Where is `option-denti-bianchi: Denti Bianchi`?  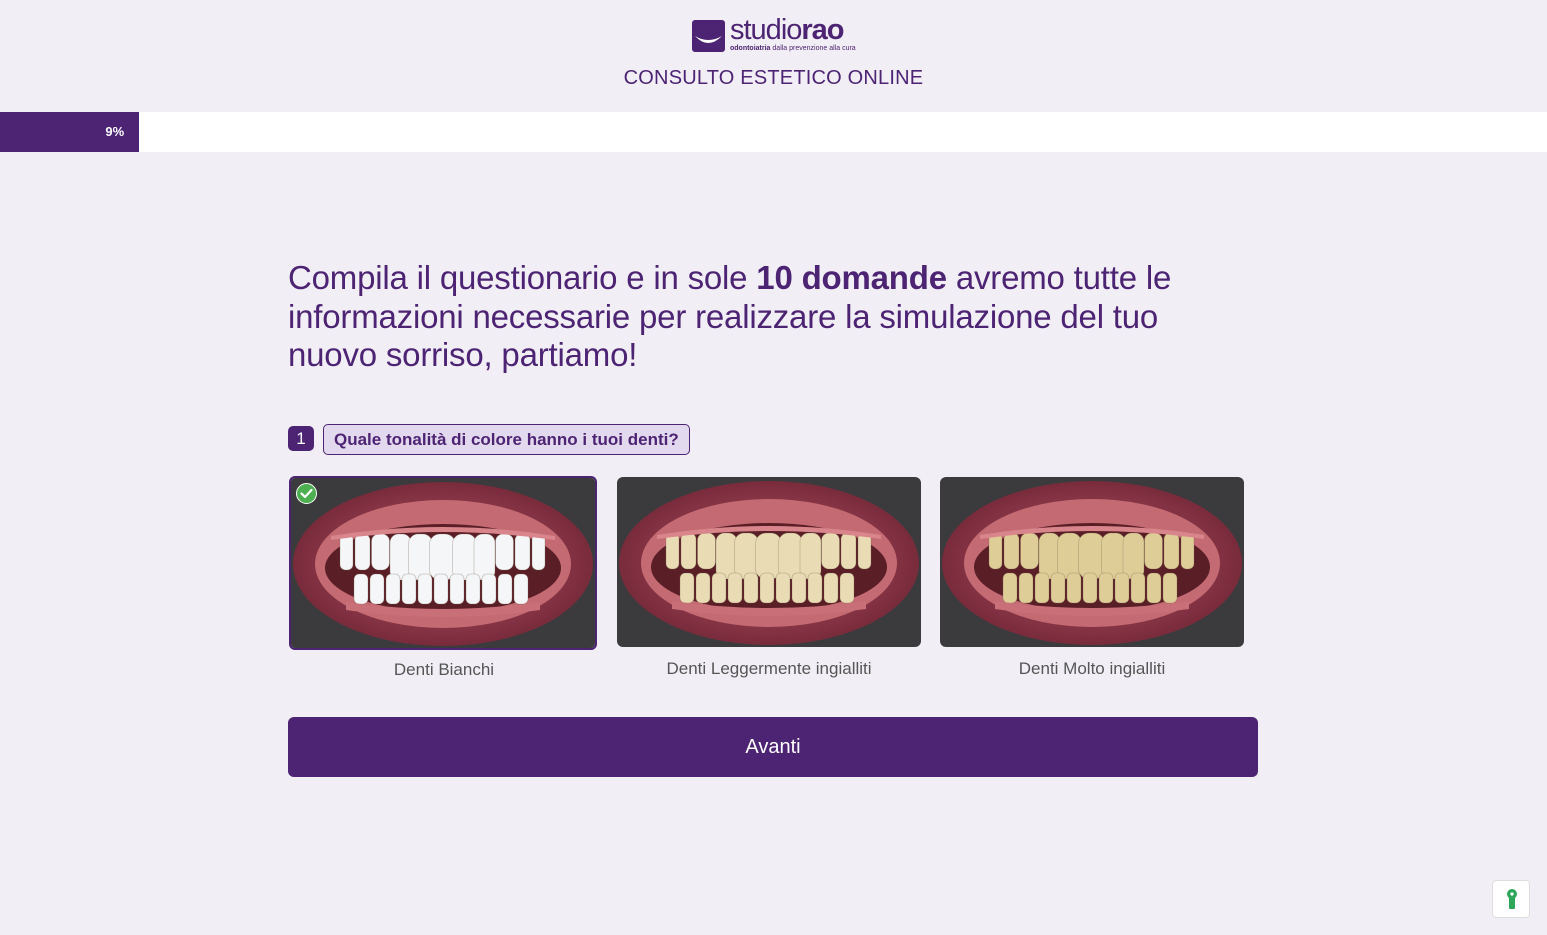 option-denti-bianchi: Denti Bianchi is located at coordinates (443, 578).